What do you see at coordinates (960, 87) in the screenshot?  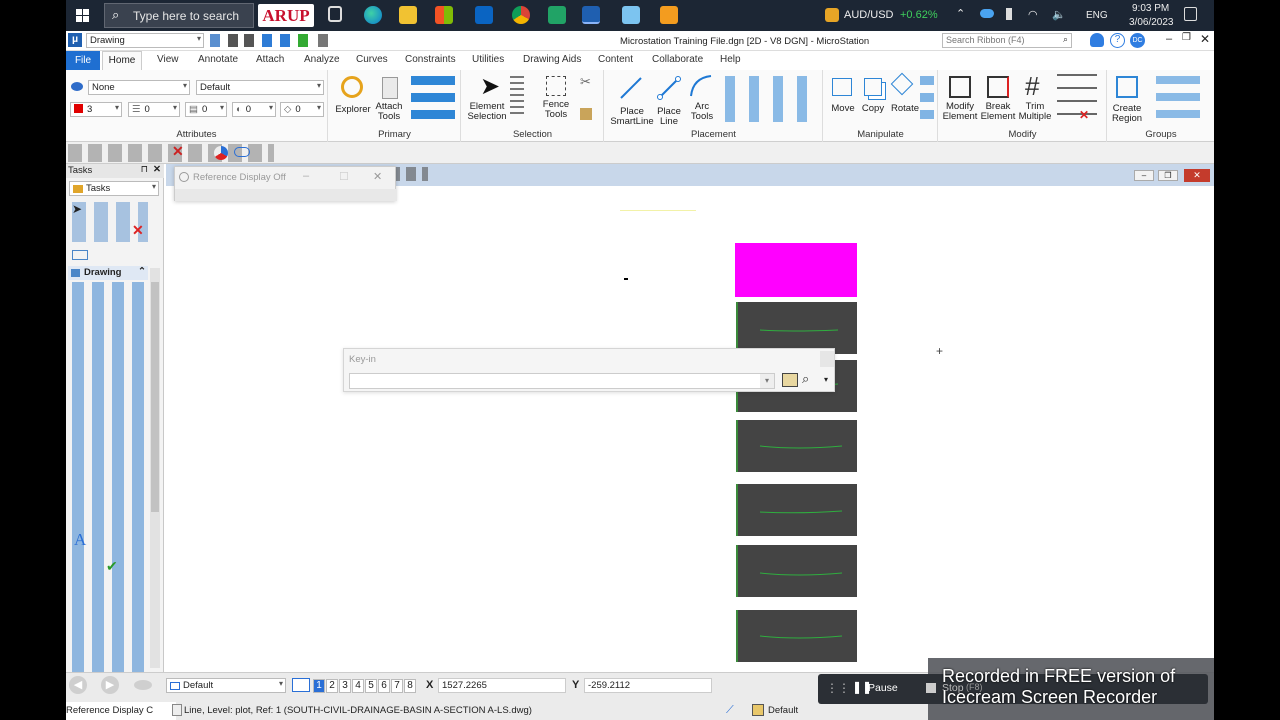 I see `modify-element-icon` at bounding box center [960, 87].